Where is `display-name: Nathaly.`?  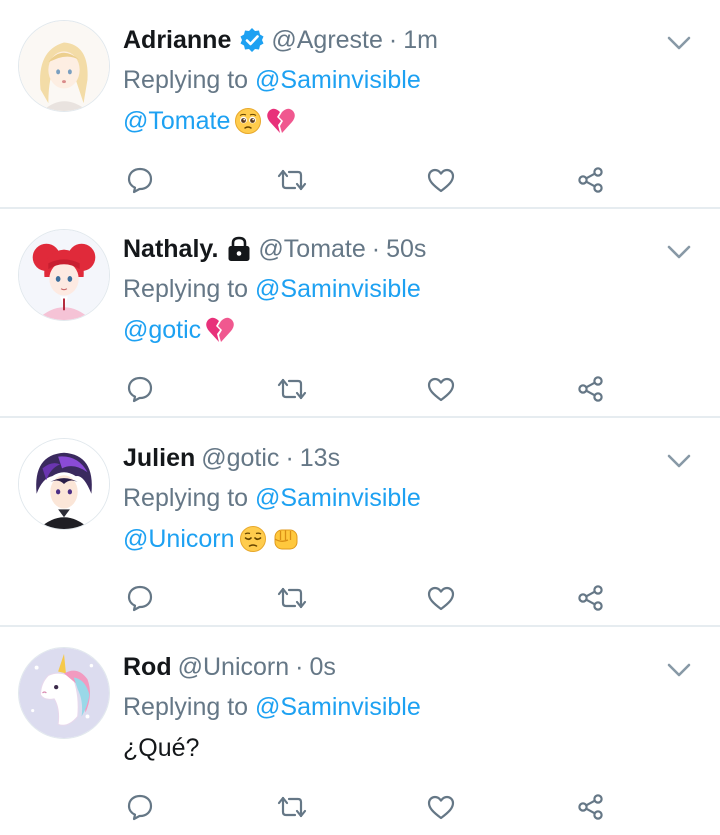
display-name: Nathaly. is located at coordinates (170, 249).